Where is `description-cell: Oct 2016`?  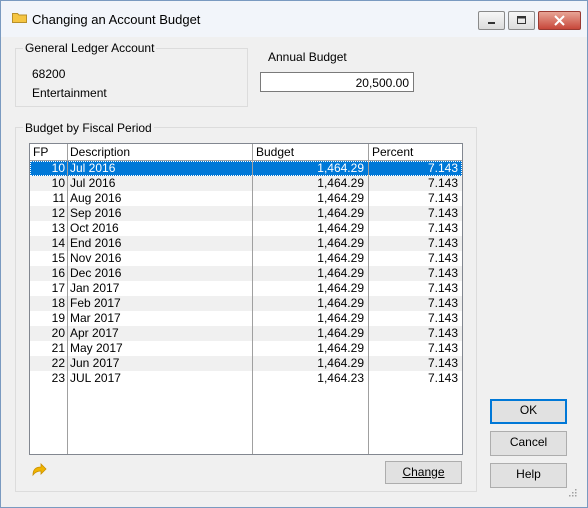
description-cell: Oct 2016 is located at coordinates (94, 228).